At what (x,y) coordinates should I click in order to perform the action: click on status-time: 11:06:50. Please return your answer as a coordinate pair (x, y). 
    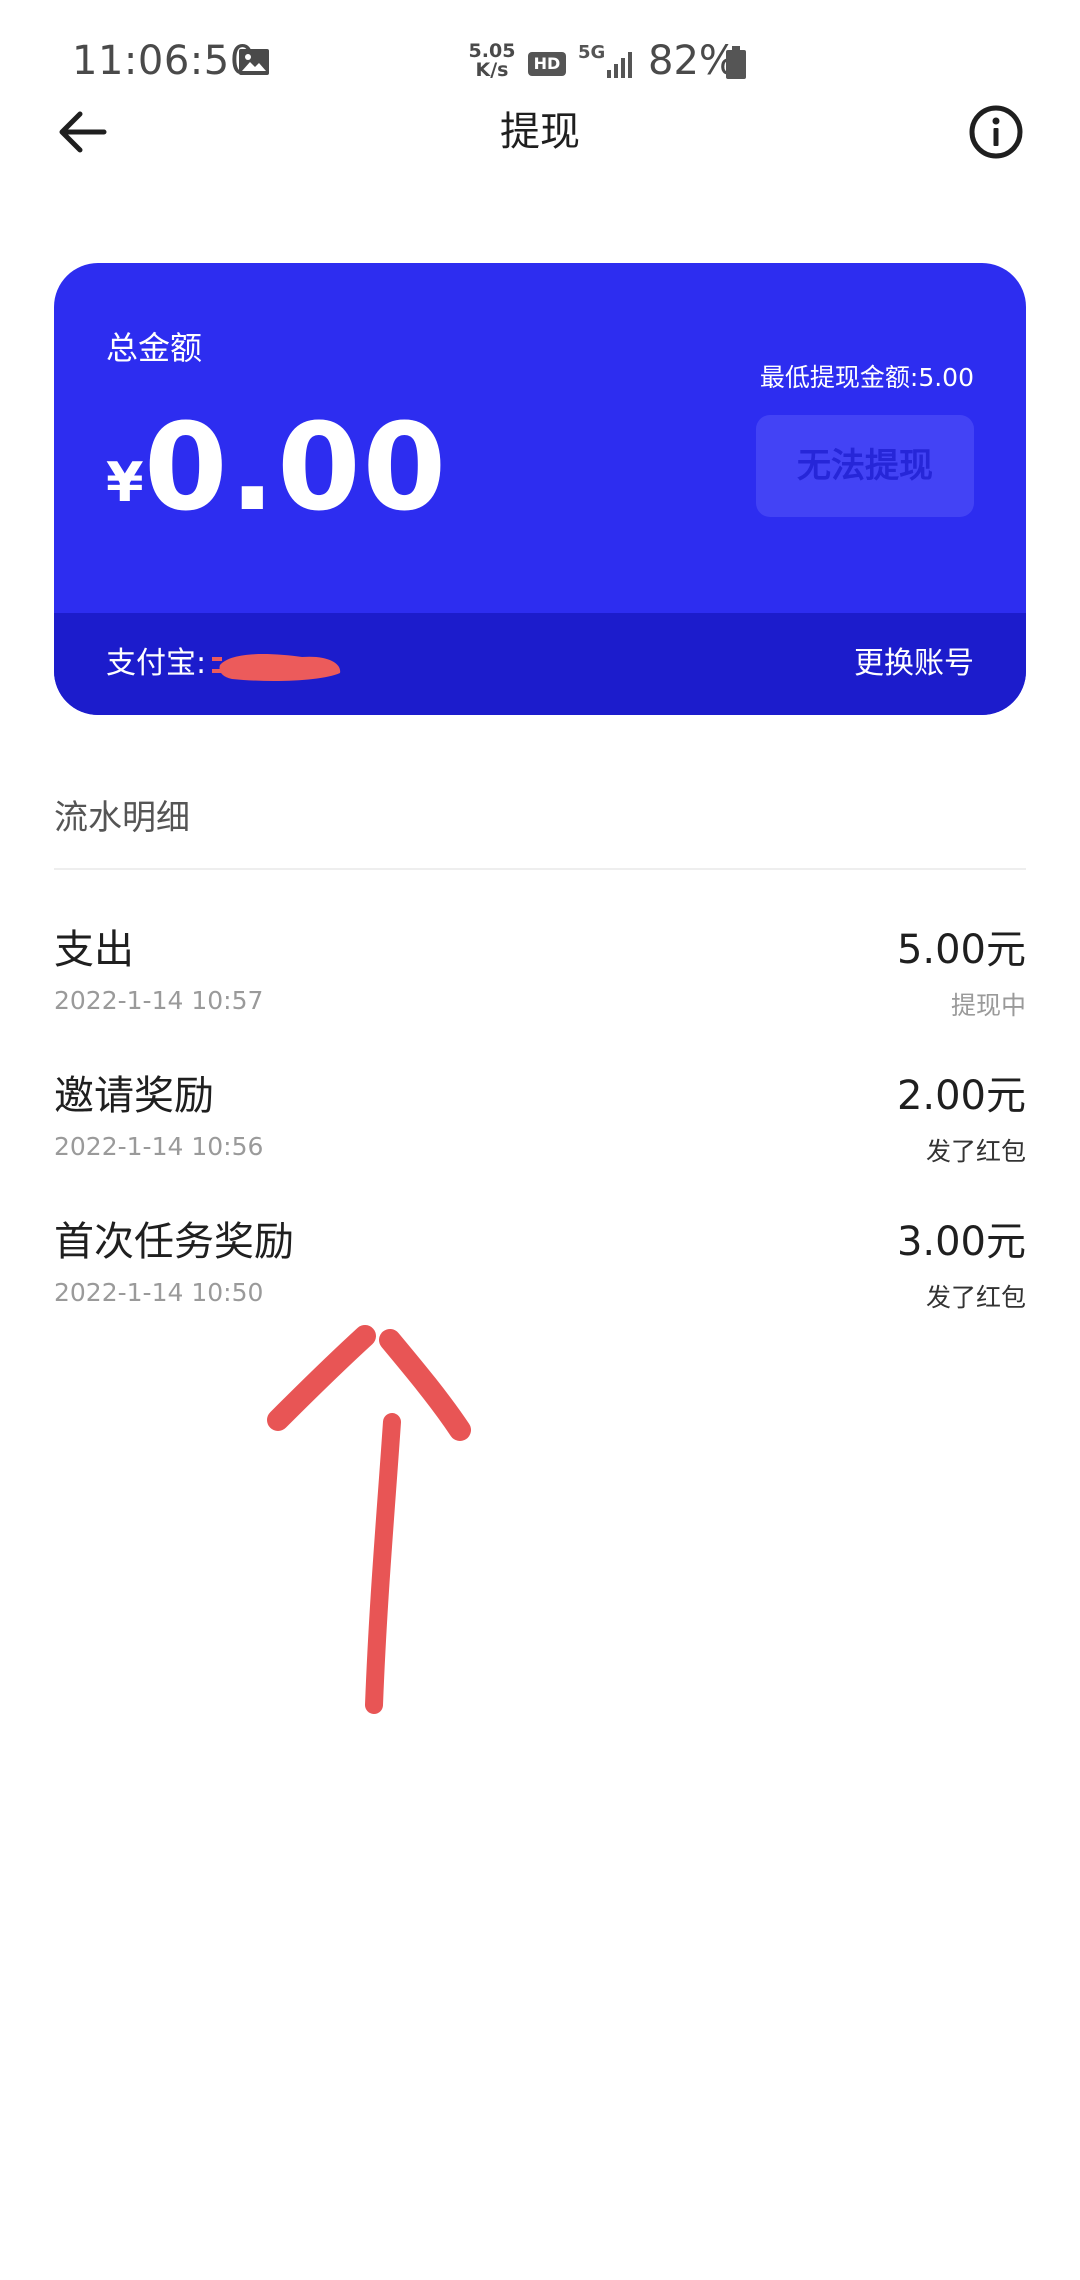
    Looking at the image, I should click on (164, 61).